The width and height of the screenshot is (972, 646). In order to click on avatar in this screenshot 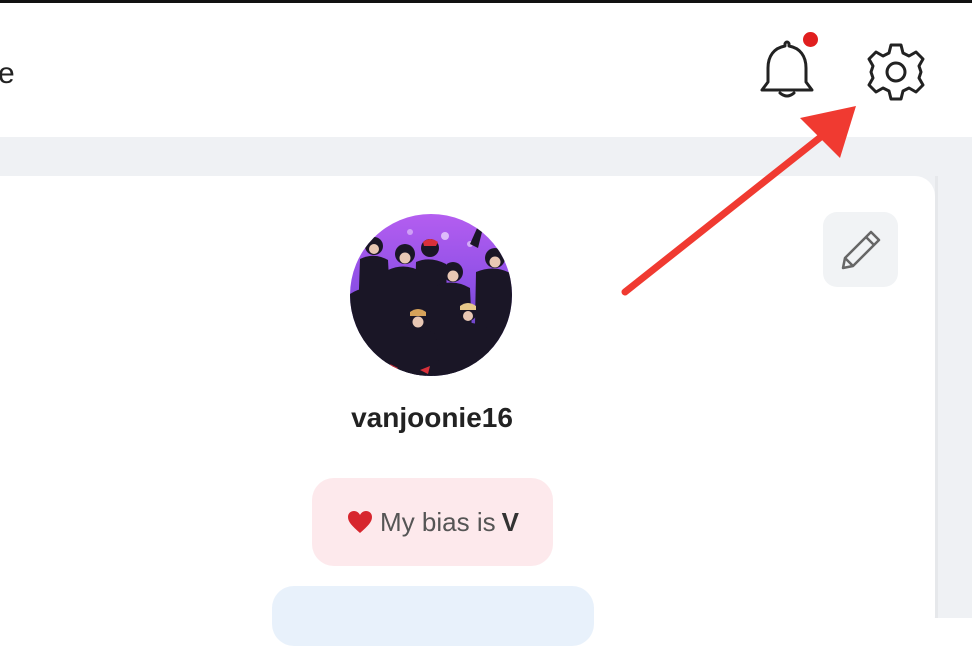, I will do `click(431, 295)`.